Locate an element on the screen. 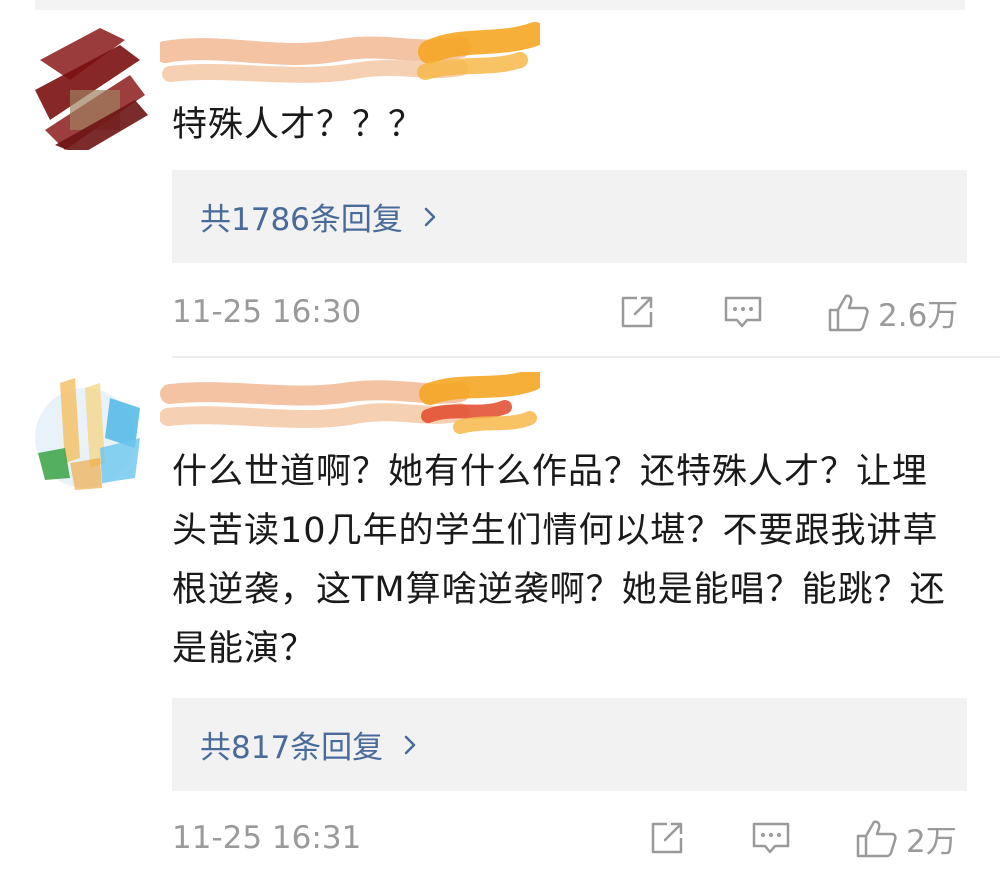  comment-meta: 11-25 16:31 2万 is located at coordinates (569, 839).